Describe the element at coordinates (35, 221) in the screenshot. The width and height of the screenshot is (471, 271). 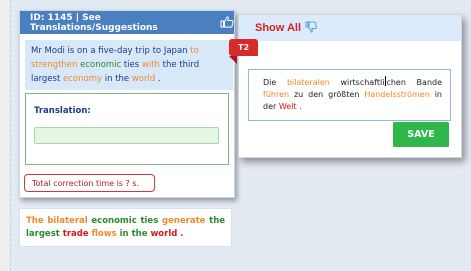
I see `reference-word: The` at that location.